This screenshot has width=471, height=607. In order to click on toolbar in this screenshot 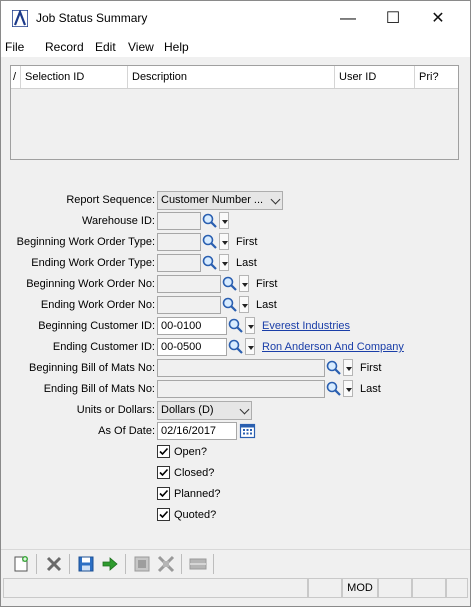, I will do `click(235, 563)`.